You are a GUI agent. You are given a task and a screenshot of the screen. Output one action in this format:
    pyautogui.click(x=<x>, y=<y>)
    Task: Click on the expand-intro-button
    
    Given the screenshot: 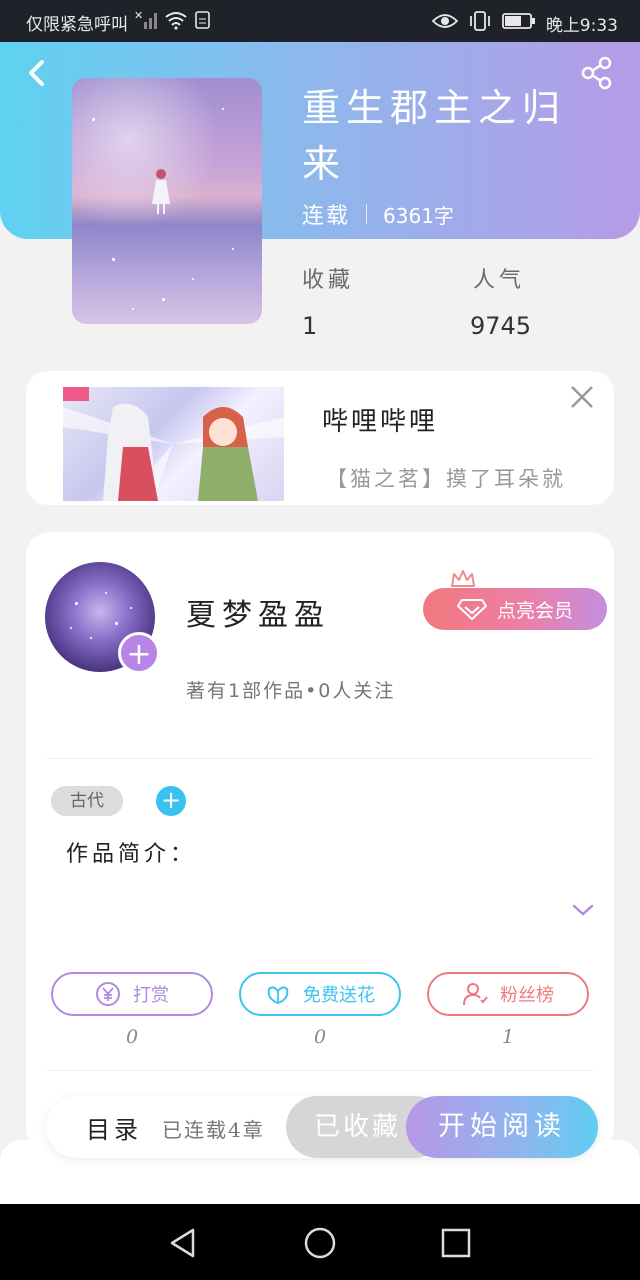 What is the action you would take?
    pyautogui.click(x=583, y=910)
    